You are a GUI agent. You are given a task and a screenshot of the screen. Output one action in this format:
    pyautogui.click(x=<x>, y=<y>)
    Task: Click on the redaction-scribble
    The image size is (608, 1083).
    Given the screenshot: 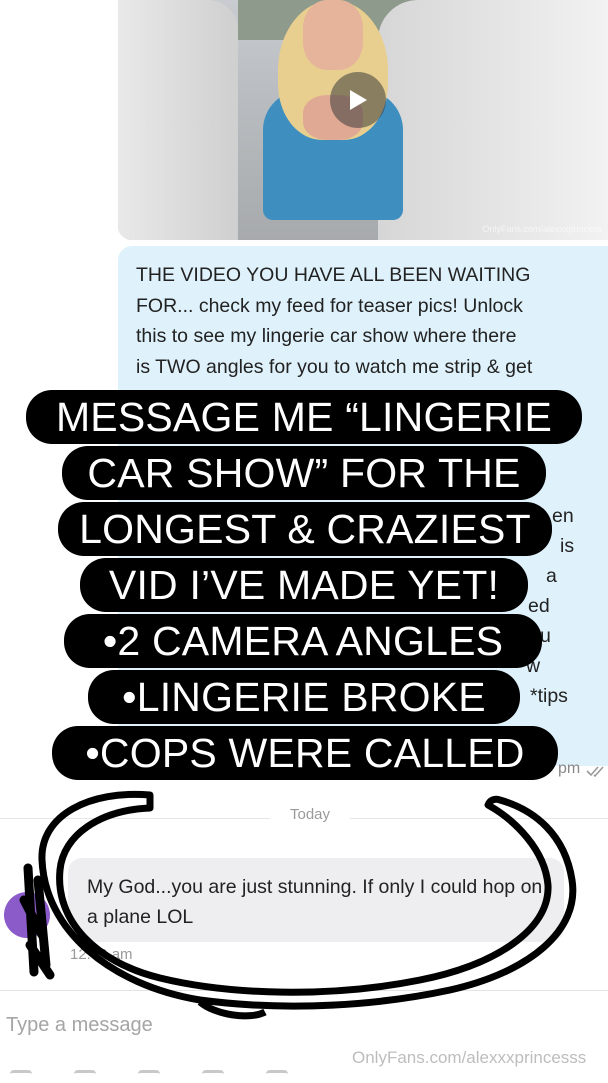 What is the action you would take?
    pyautogui.click(x=37, y=921)
    